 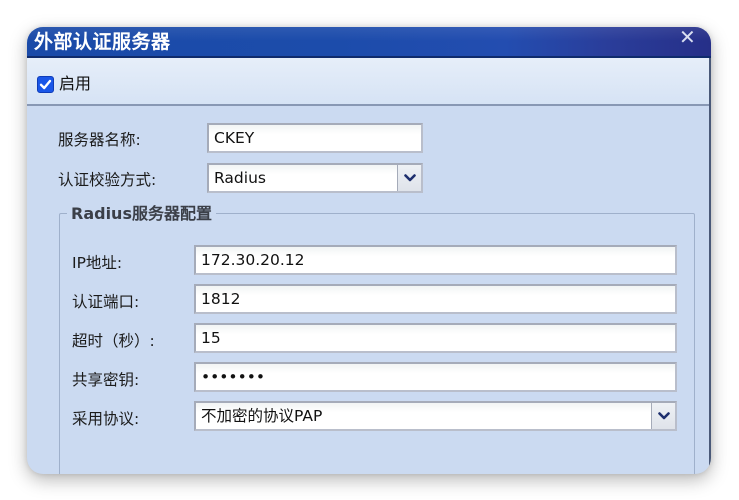 I want to click on protocol-value: 不加密的协议PAP, so click(x=262, y=416).